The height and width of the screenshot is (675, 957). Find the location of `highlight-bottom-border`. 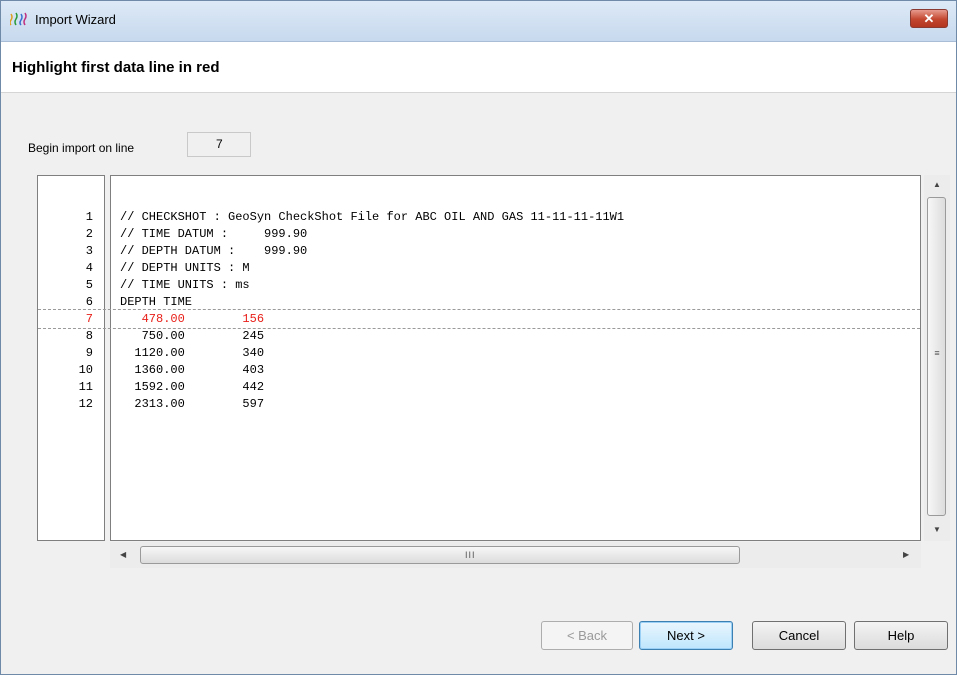

highlight-bottom-border is located at coordinates (479, 328).